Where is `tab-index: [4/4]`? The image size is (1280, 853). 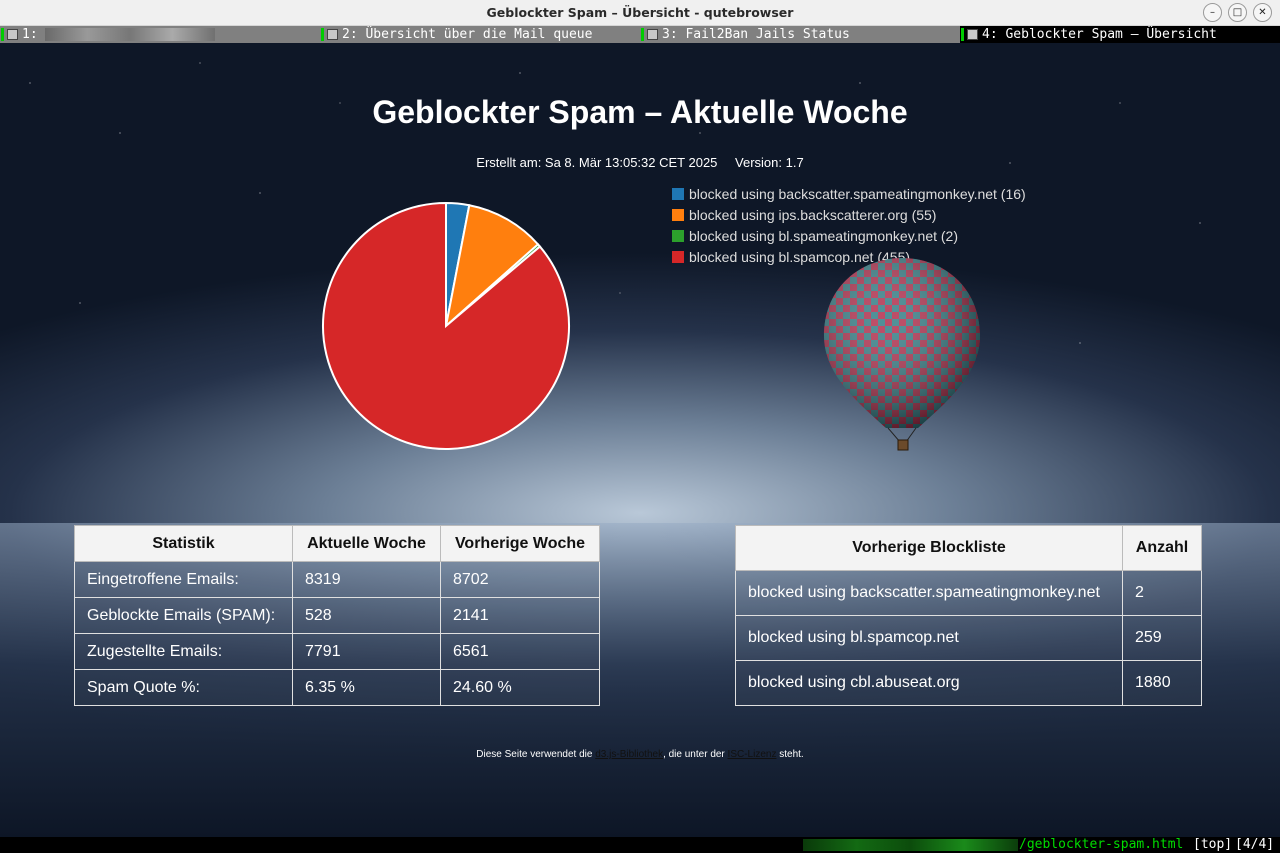
tab-index: [4/4] is located at coordinates (1255, 844).